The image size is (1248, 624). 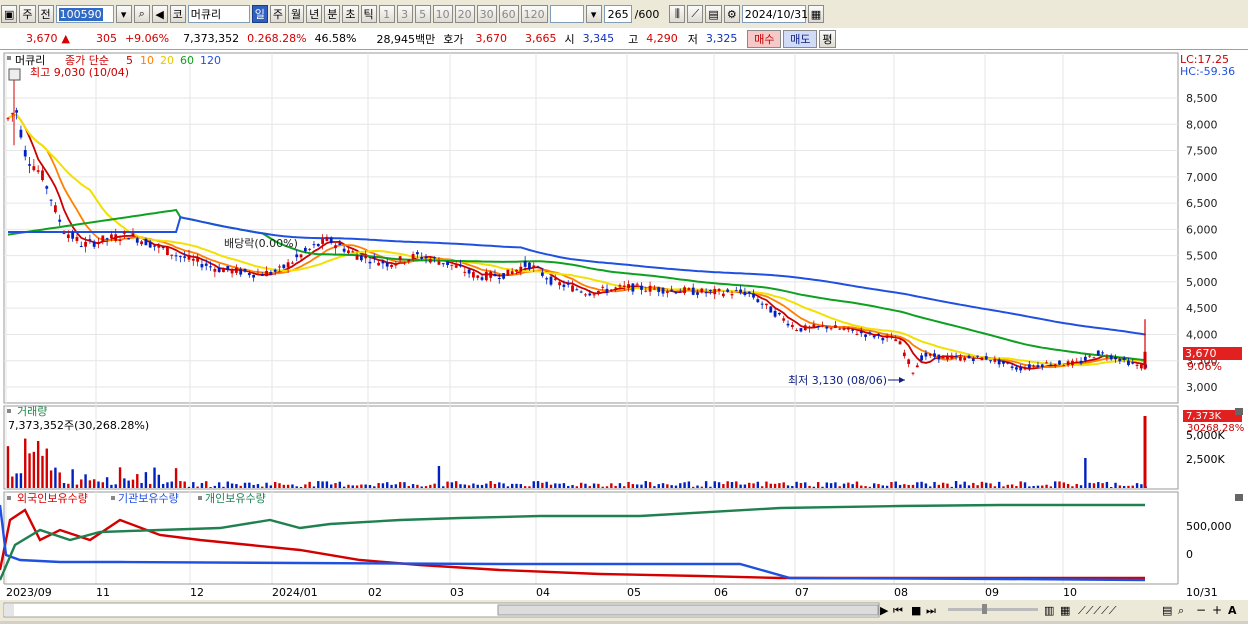 What do you see at coordinates (1065, 610) in the screenshot?
I see `layout-icon: ▦` at bounding box center [1065, 610].